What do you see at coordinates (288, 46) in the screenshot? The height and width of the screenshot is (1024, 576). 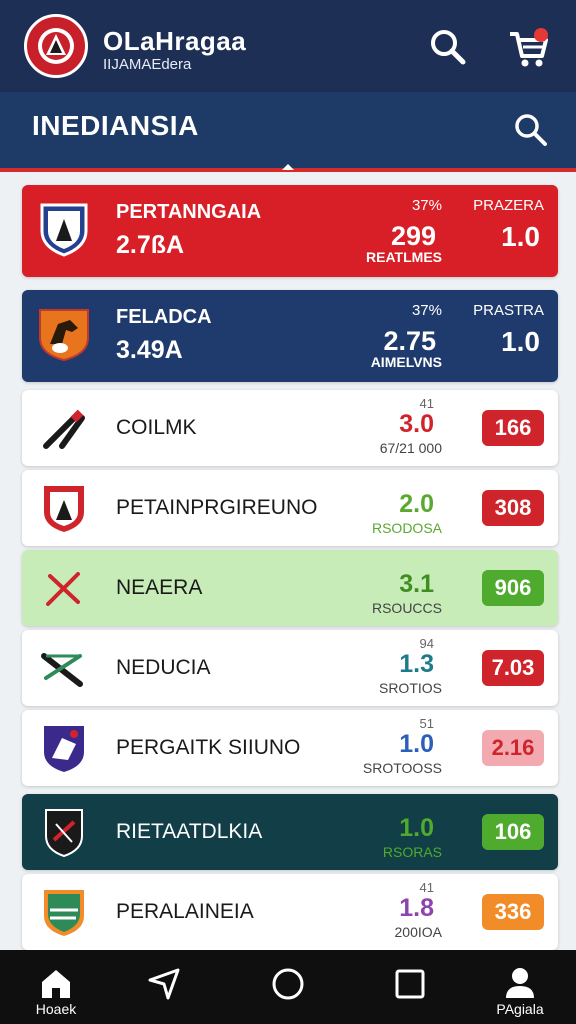 I see `top-app-bar: OLaHragaa IIJAMAEdera` at bounding box center [288, 46].